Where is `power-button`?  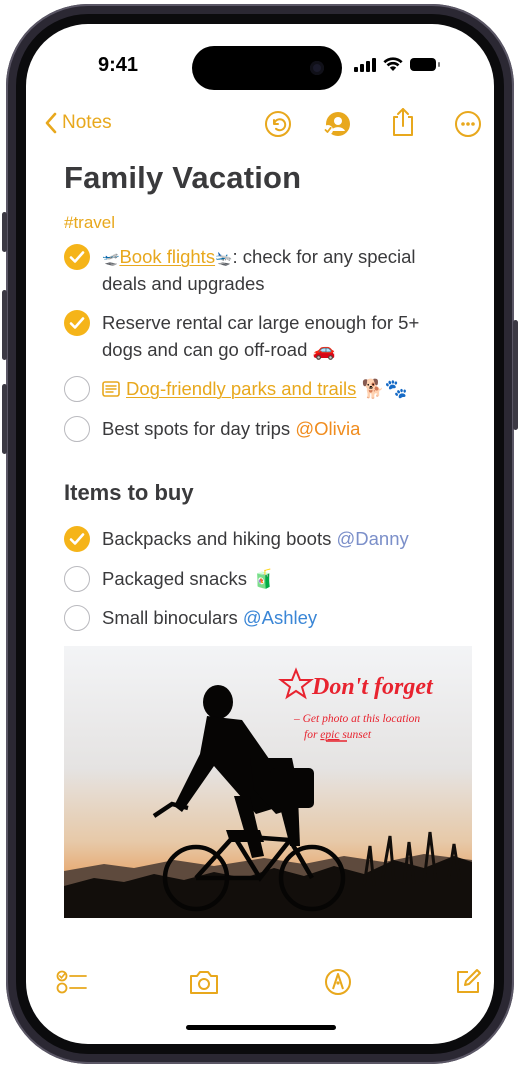 power-button is located at coordinates (515, 375).